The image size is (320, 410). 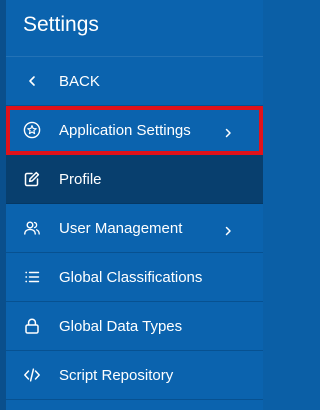 I want to click on page-title: Settings, so click(x=134, y=28).